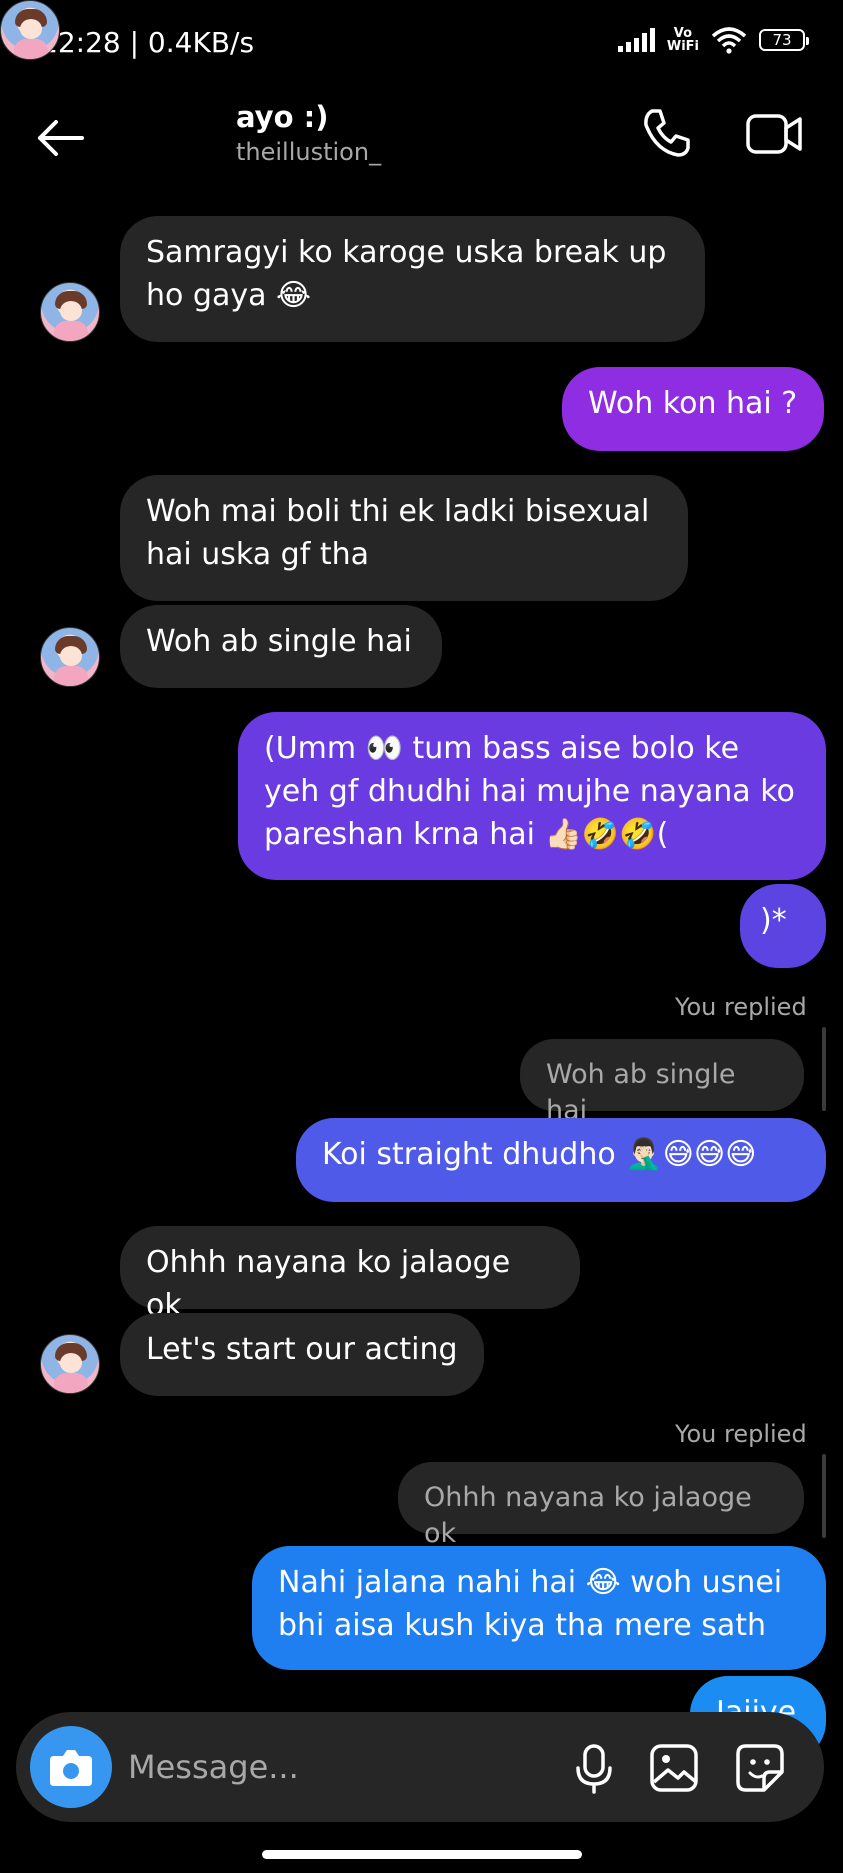 The image size is (843, 1873). I want to click on camera-button, so click(71, 1767).